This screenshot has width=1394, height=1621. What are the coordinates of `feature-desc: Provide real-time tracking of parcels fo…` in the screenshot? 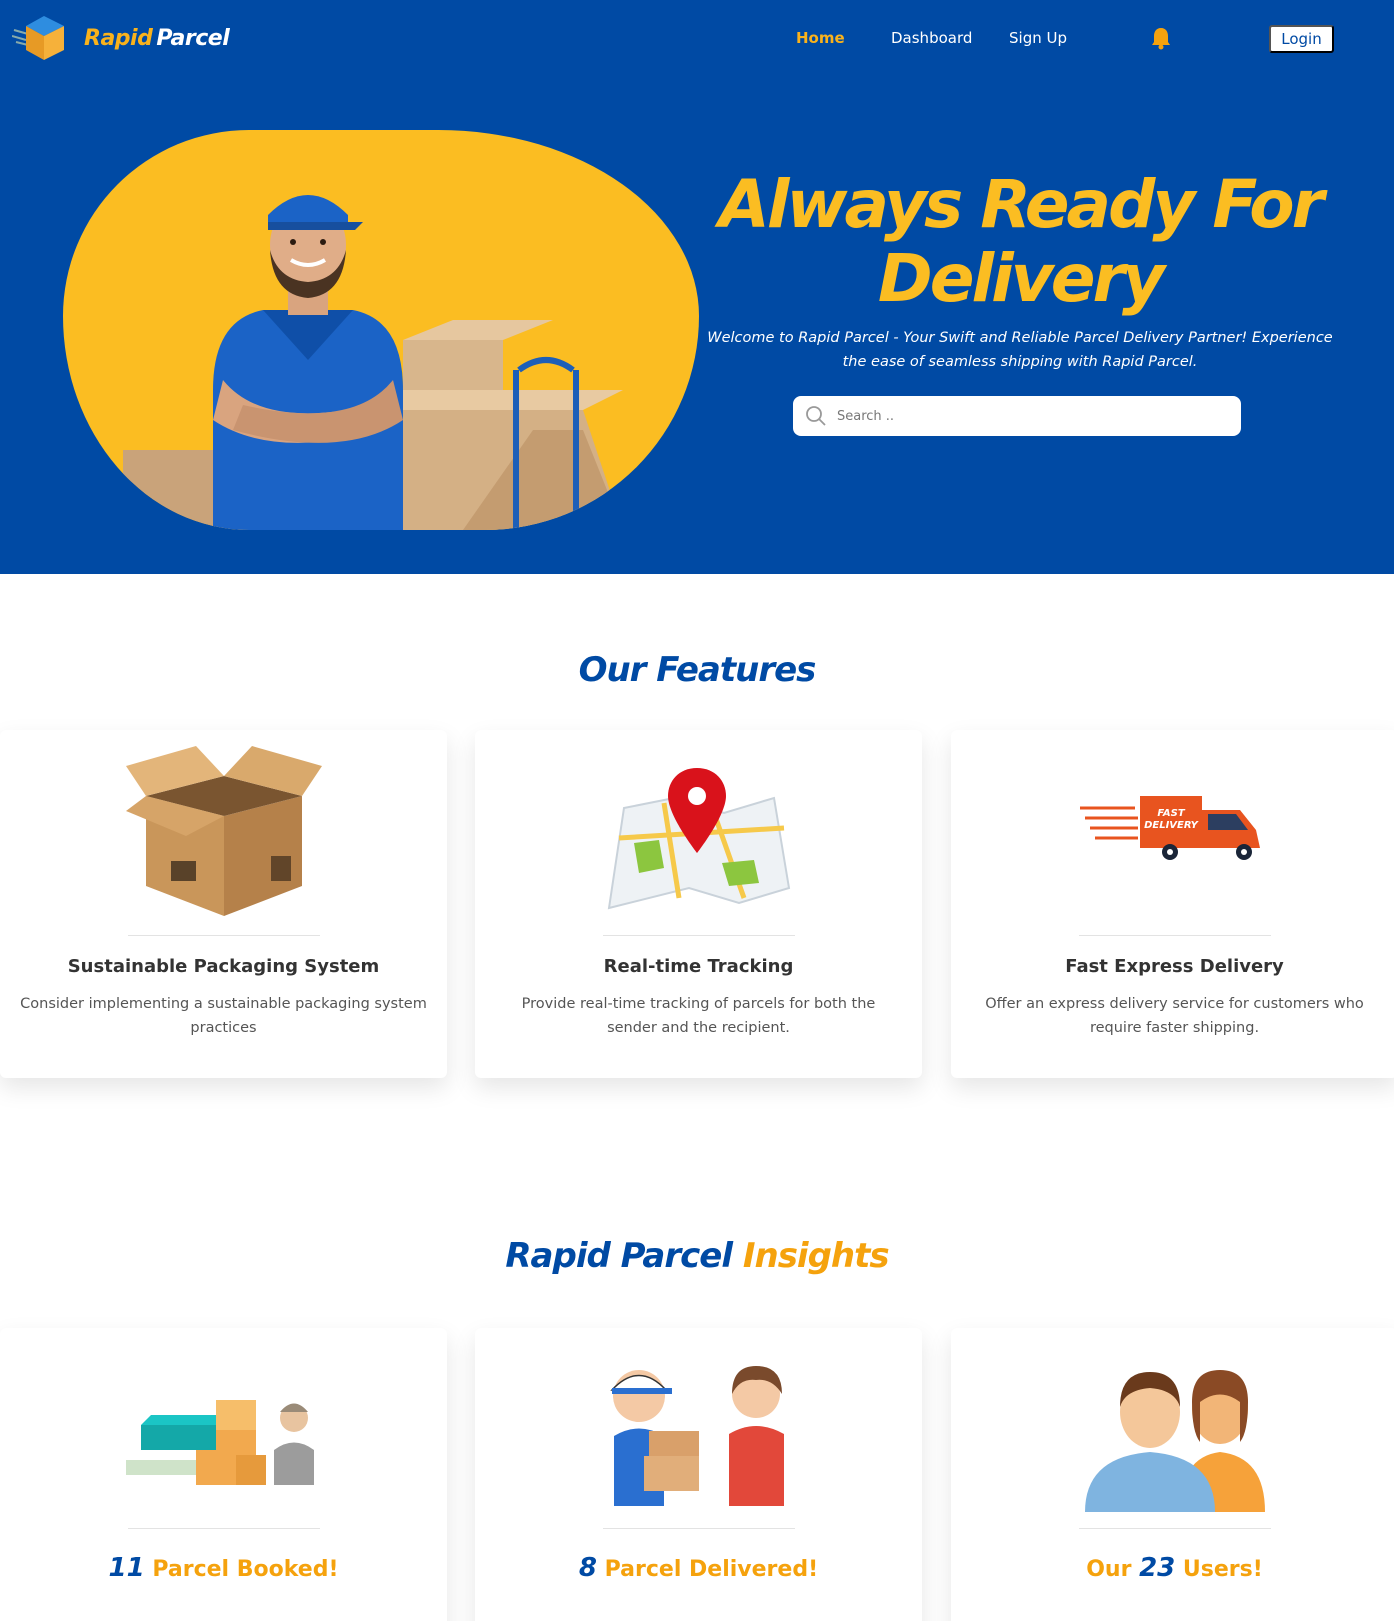 It's located at (698, 1016).